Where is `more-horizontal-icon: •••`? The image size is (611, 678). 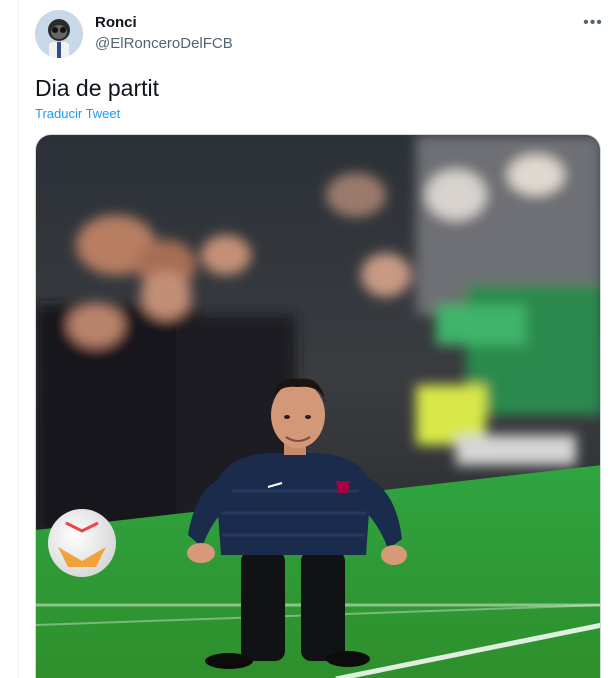
more-horizontal-icon: ••• is located at coordinates (593, 22).